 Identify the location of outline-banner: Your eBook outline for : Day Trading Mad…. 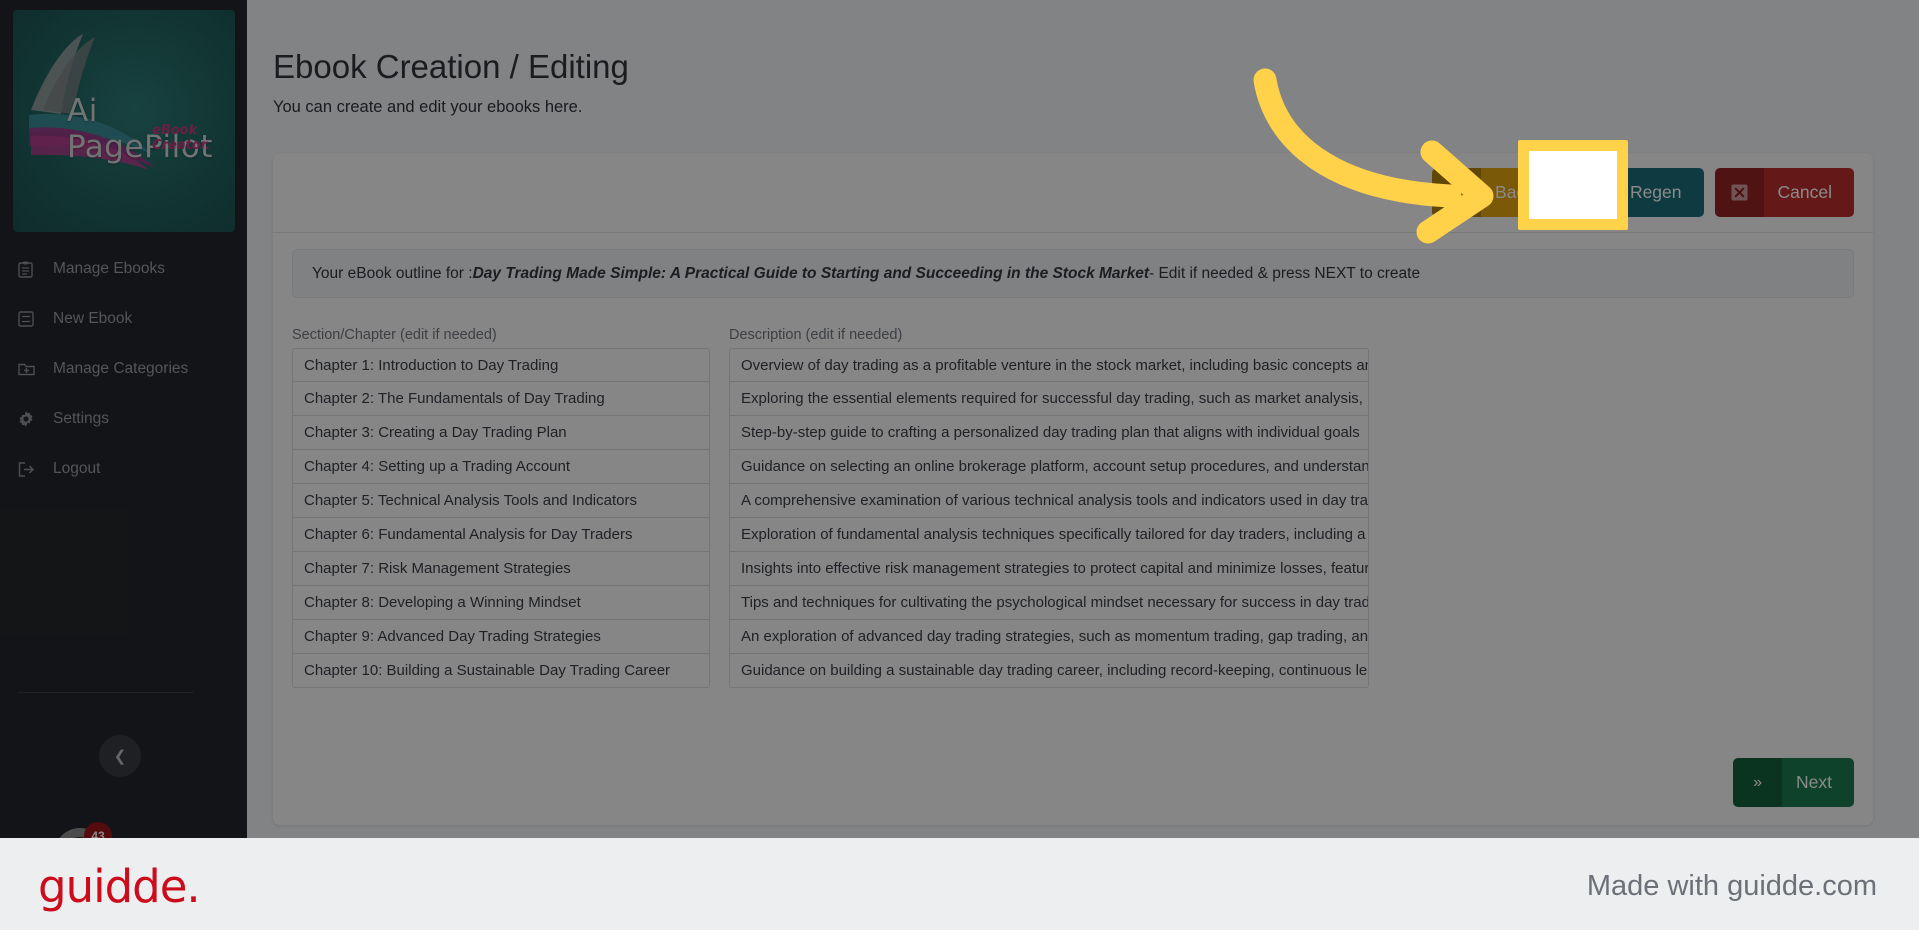
(1073, 273).